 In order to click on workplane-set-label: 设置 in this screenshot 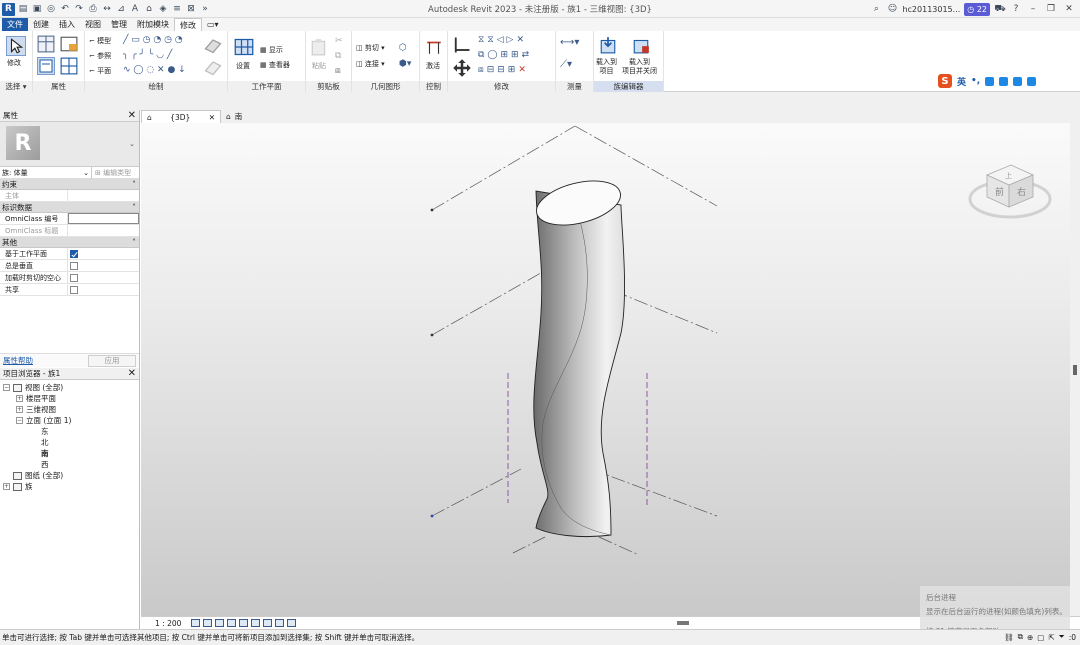, I will do `click(243, 66)`.